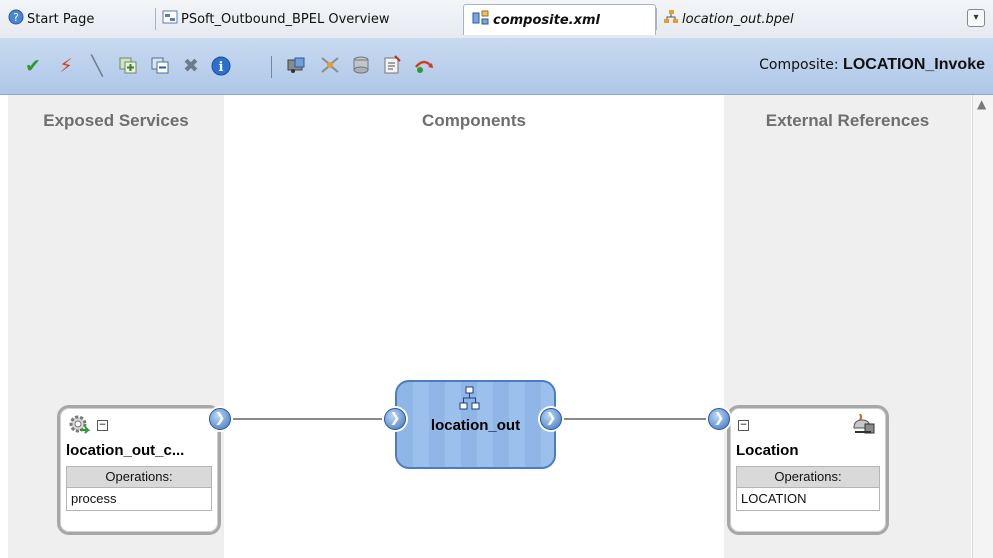 The height and width of the screenshot is (558, 993). What do you see at coordinates (80, 427) in the screenshot?
I see `gear-service-icon` at bounding box center [80, 427].